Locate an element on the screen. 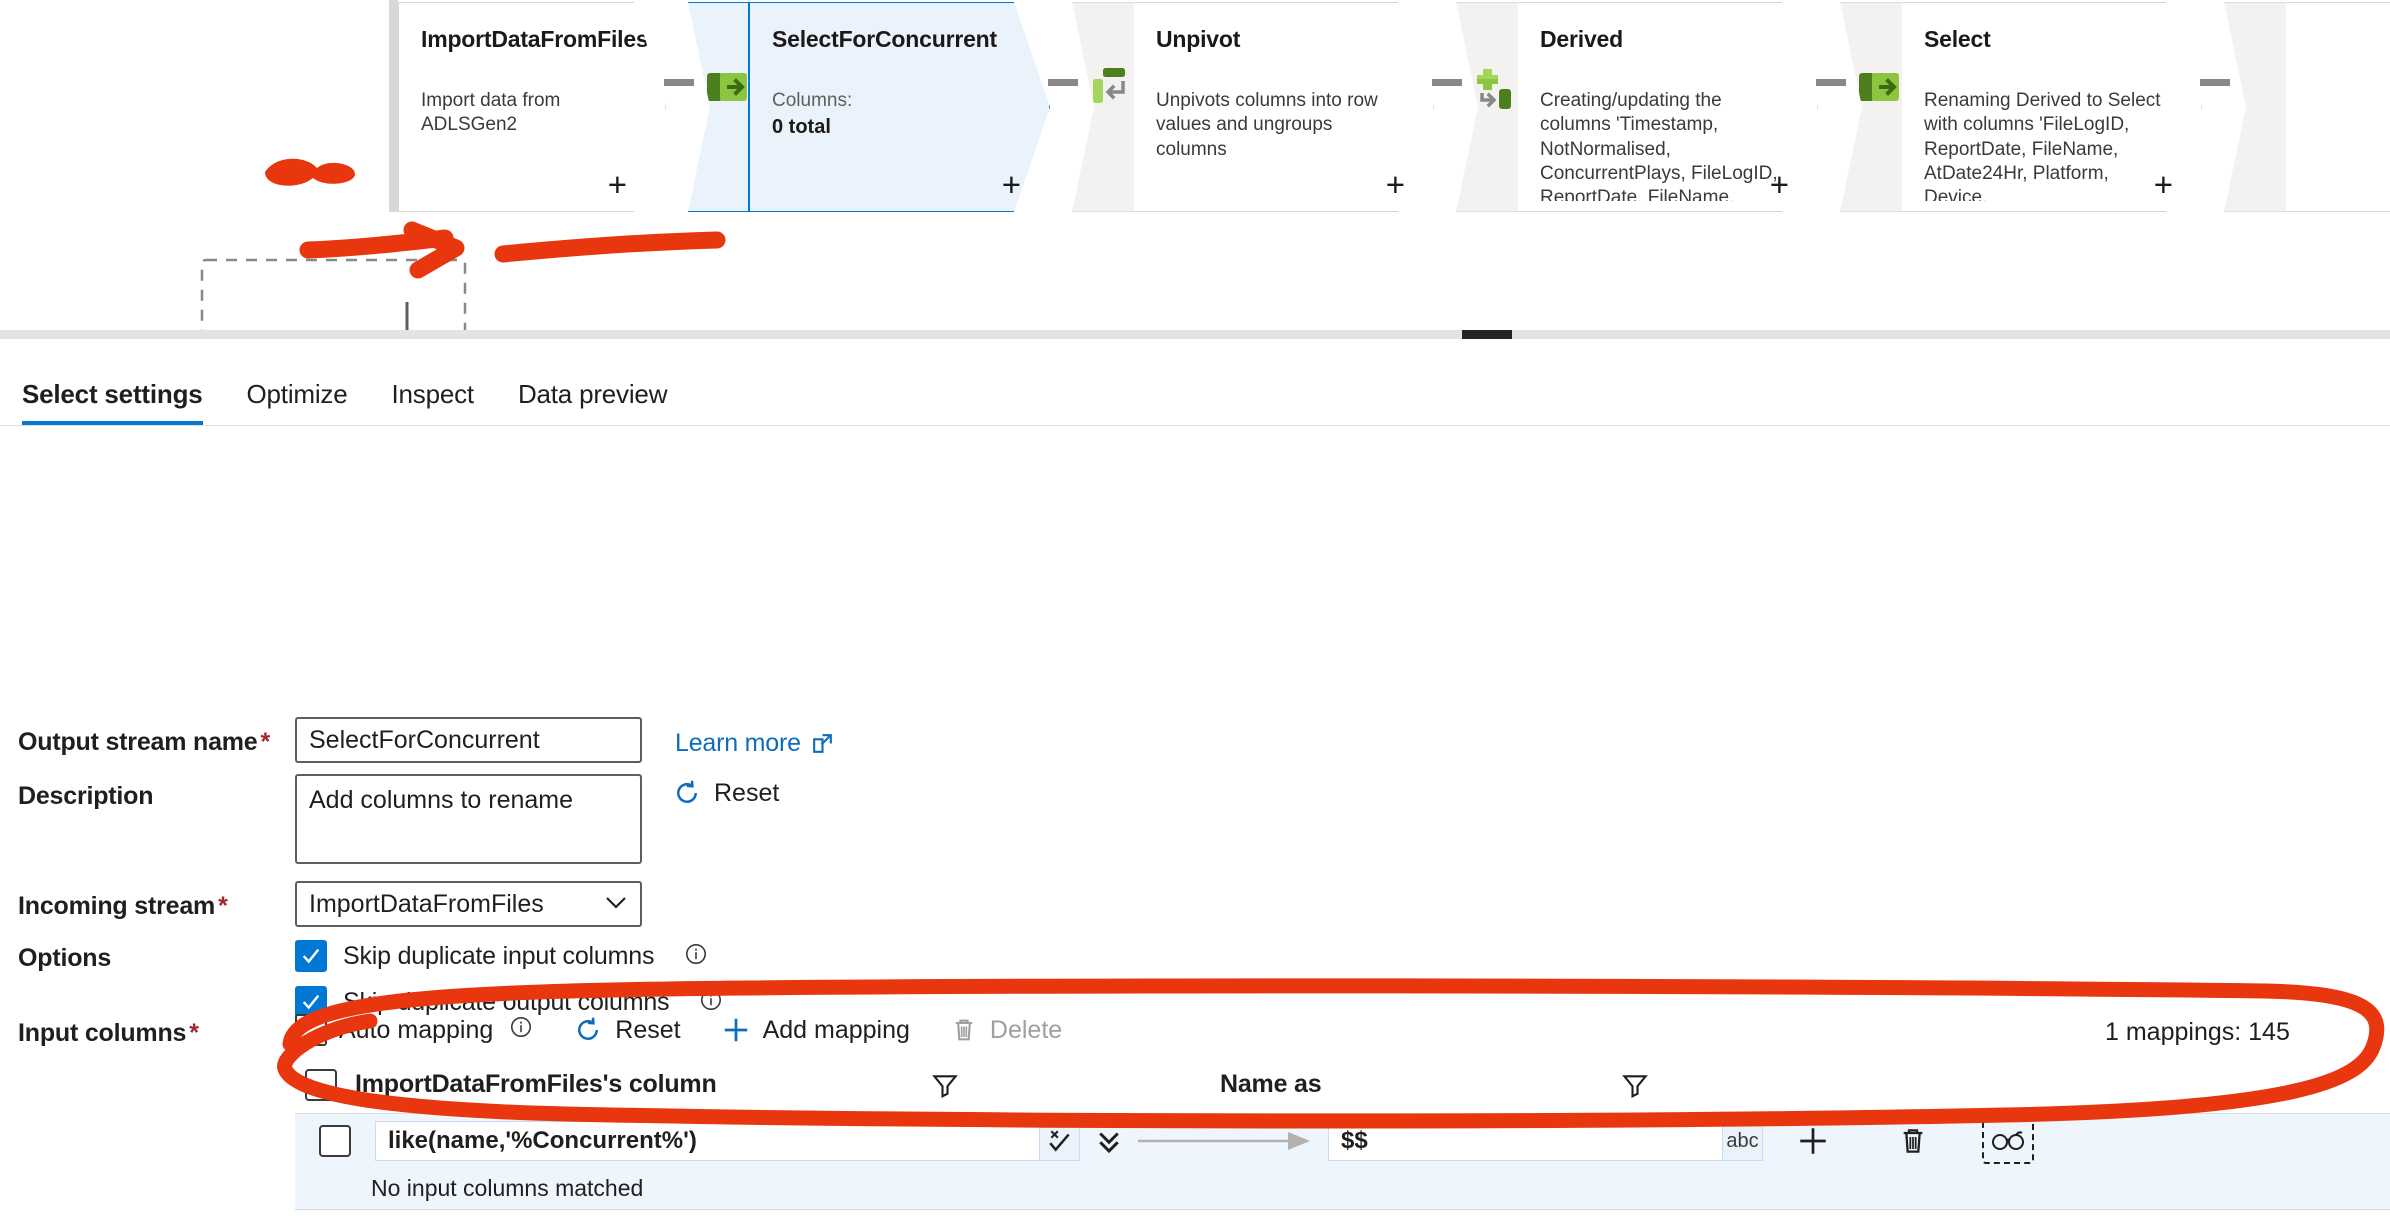  row-add-cell is located at coordinates (1813, 1141).